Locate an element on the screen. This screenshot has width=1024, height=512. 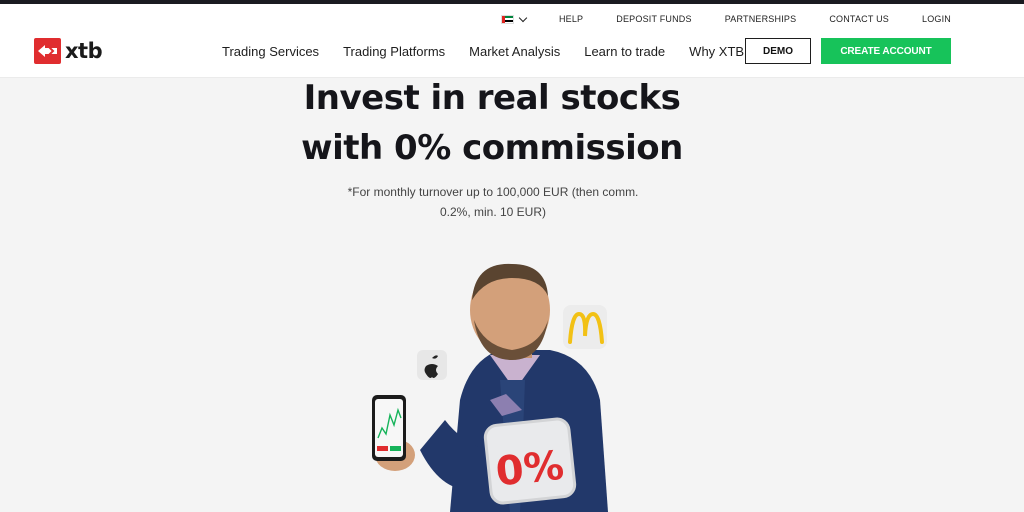
help-link: HELP is located at coordinates (571, 19).